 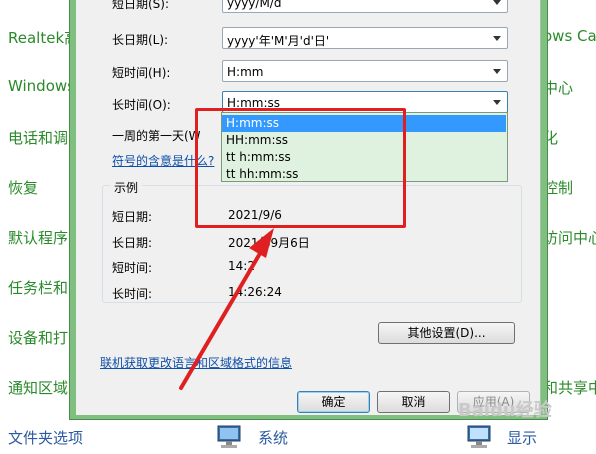 I want to click on annotation-arrow-icon, so click(x=226, y=309).